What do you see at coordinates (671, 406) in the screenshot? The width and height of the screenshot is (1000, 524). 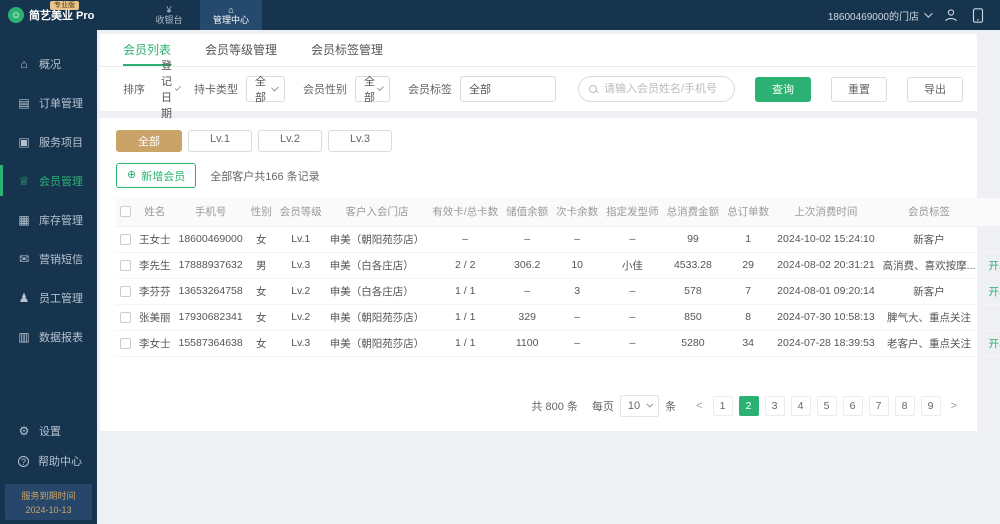 I see `per-page-suffix: 条` at bounding box center [671, 406].